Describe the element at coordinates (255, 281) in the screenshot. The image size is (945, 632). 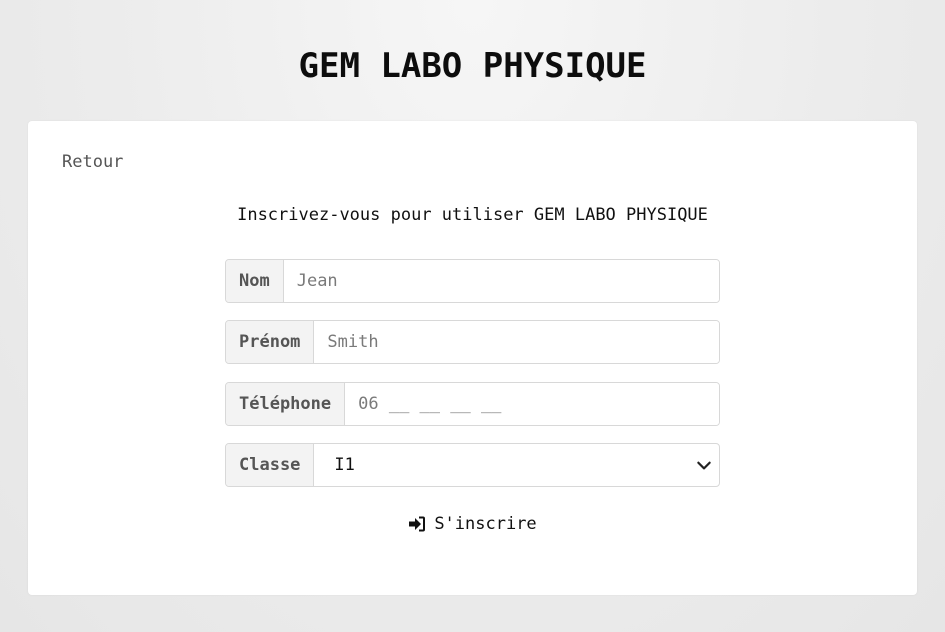
I see `nom-label: Nom` at that location.